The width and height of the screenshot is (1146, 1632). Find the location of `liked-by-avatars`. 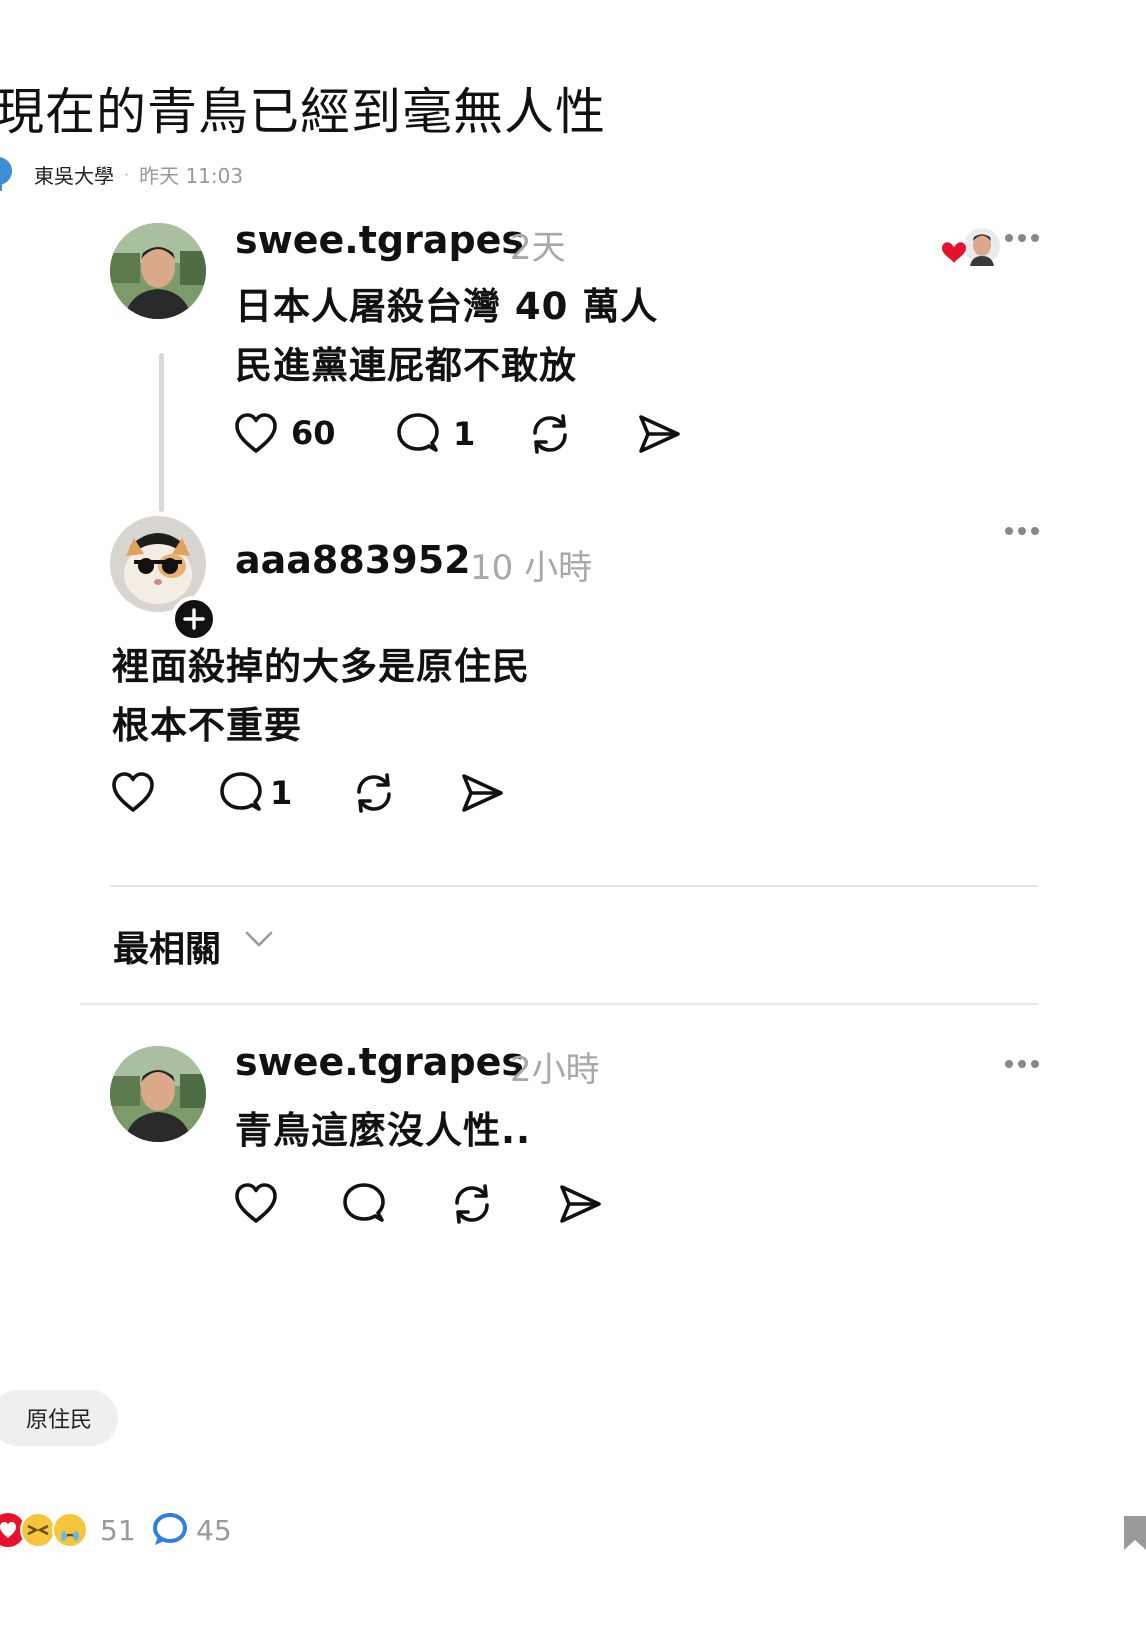

liked-by-avatars is located at coordinates (971, 249).